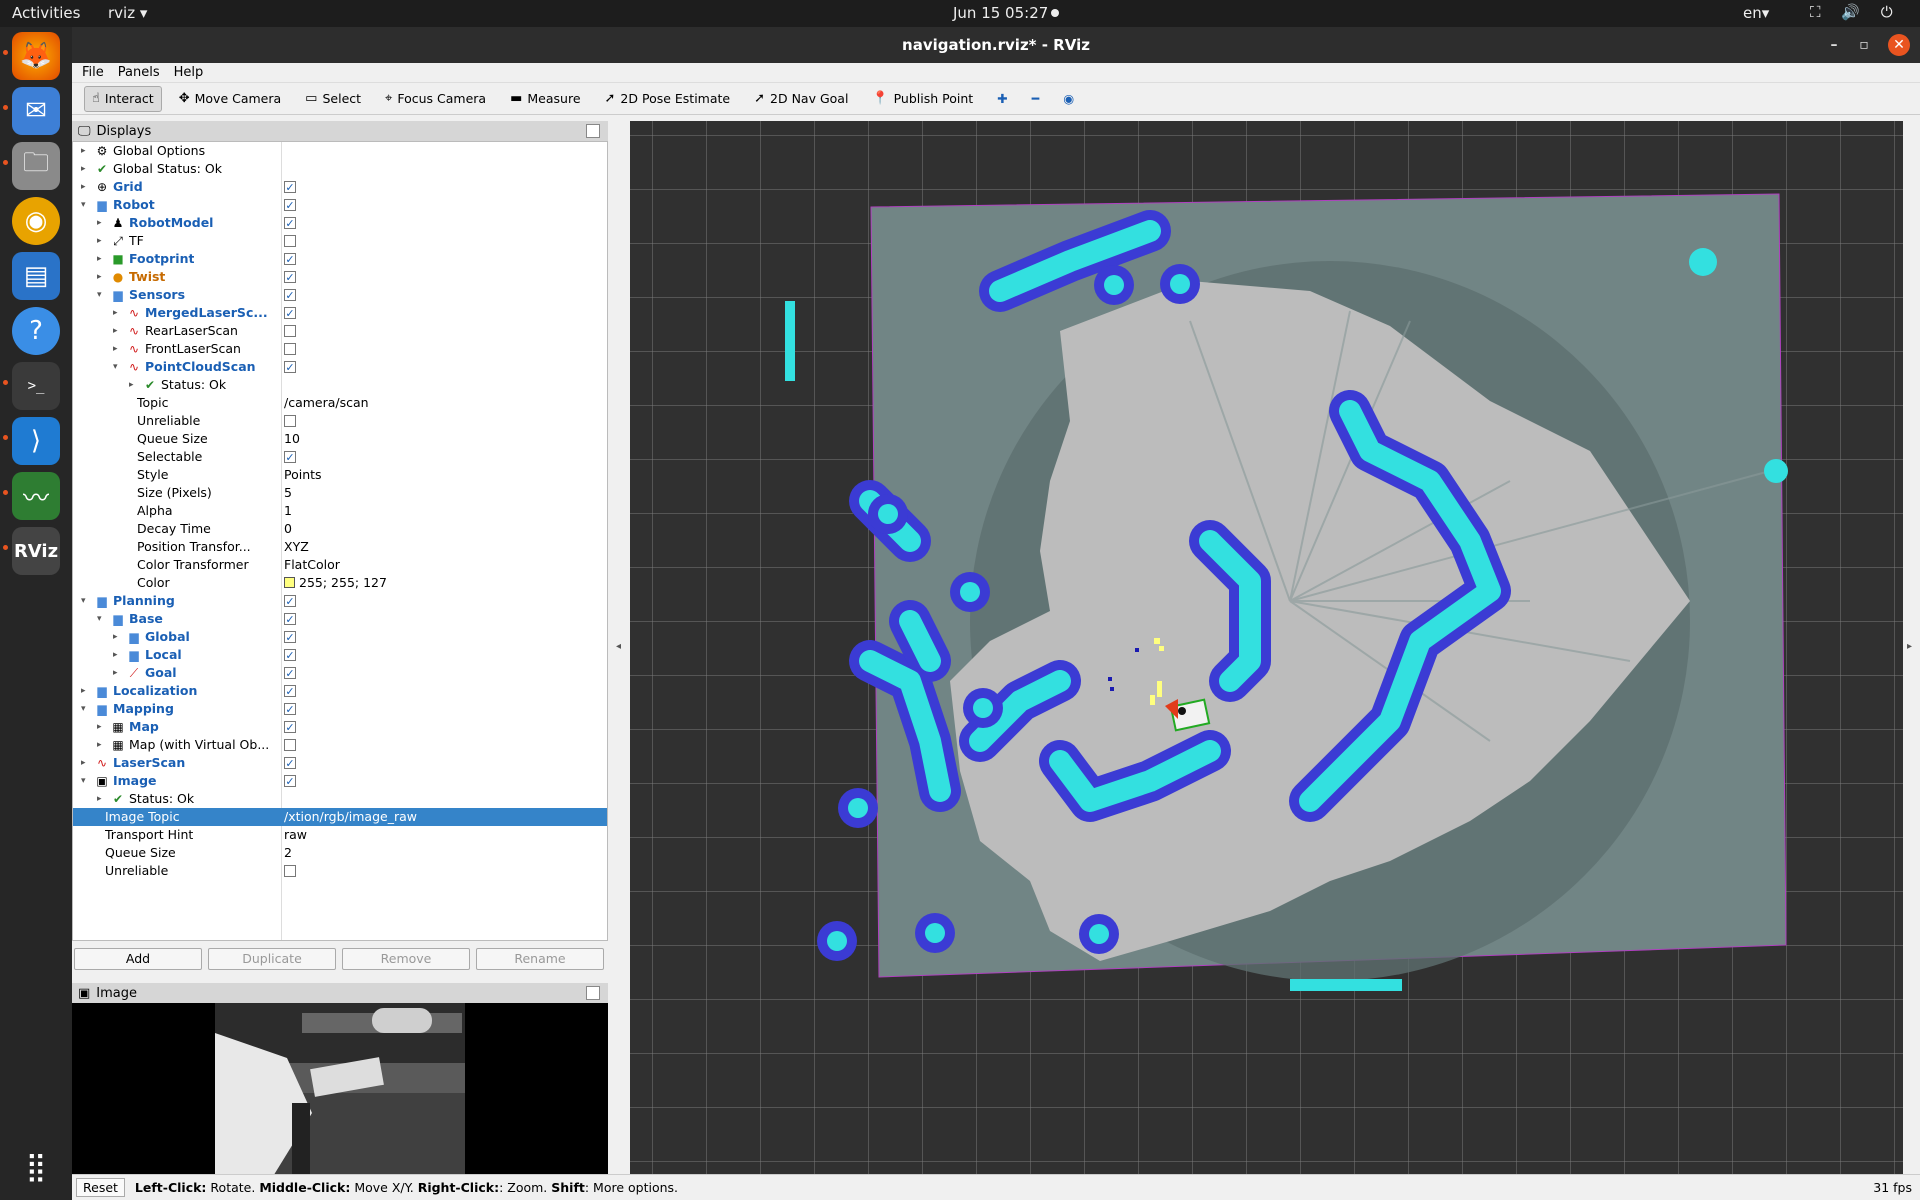 This screenshot has width=1920, height=1200. I want to click on tree-row: Style Points, so click(340, 475).